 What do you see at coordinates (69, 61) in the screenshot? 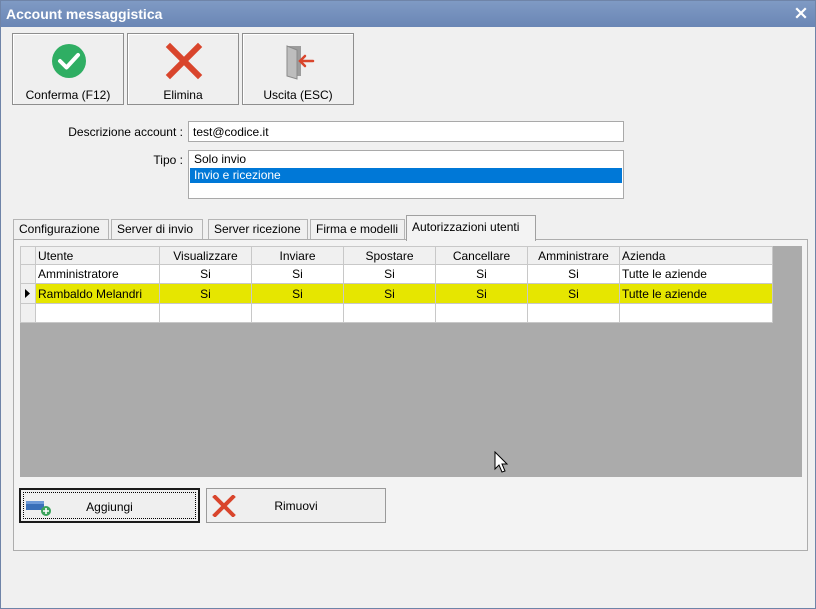
I see `checkmark-circle-icon` at bounding box center [69, 61].